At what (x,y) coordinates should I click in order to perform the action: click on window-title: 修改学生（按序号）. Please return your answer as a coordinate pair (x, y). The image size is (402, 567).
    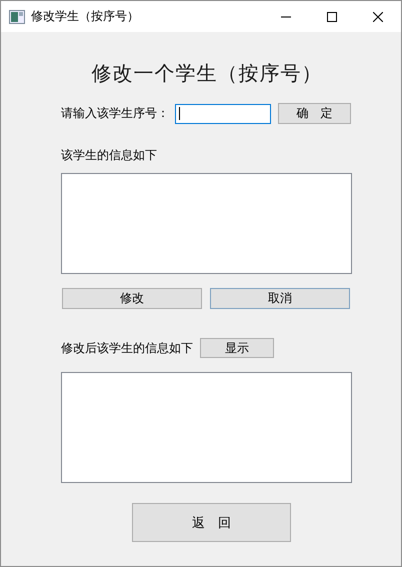
    Looking at the image, I should click on (85, 16).